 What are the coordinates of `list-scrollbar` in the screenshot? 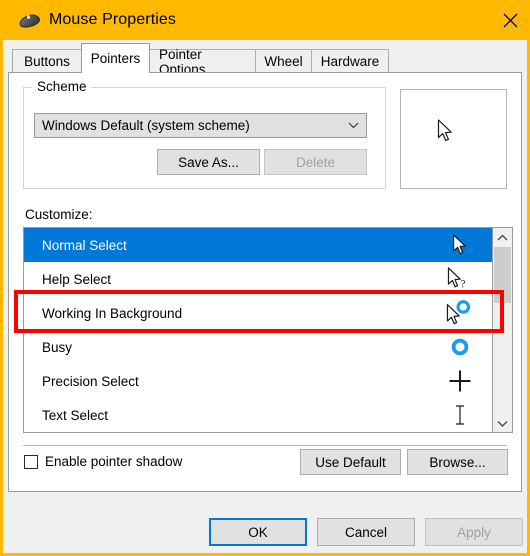 It's located at (503, 330).